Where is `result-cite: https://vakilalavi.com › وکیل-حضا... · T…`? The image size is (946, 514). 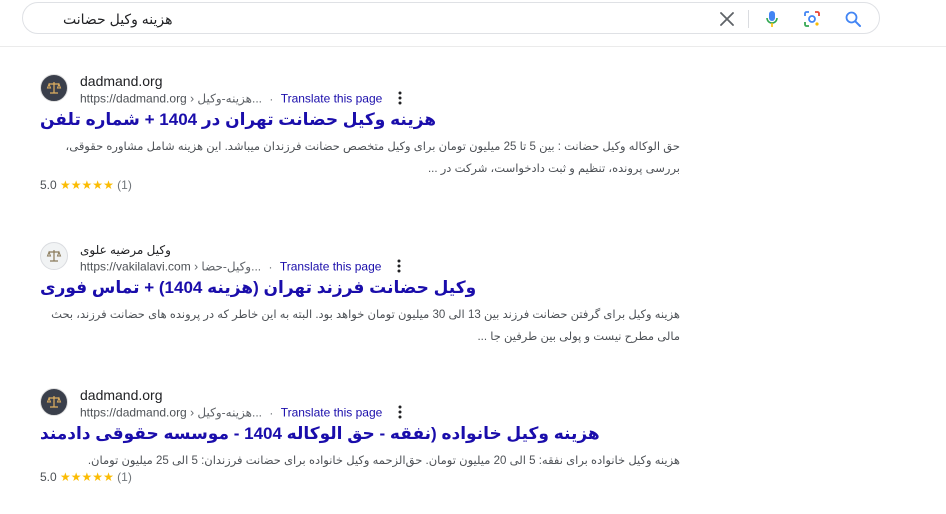 result-cite: https://vakilalavi.com › وکیل-حضا... · T… is located at coordinates (240, 267).